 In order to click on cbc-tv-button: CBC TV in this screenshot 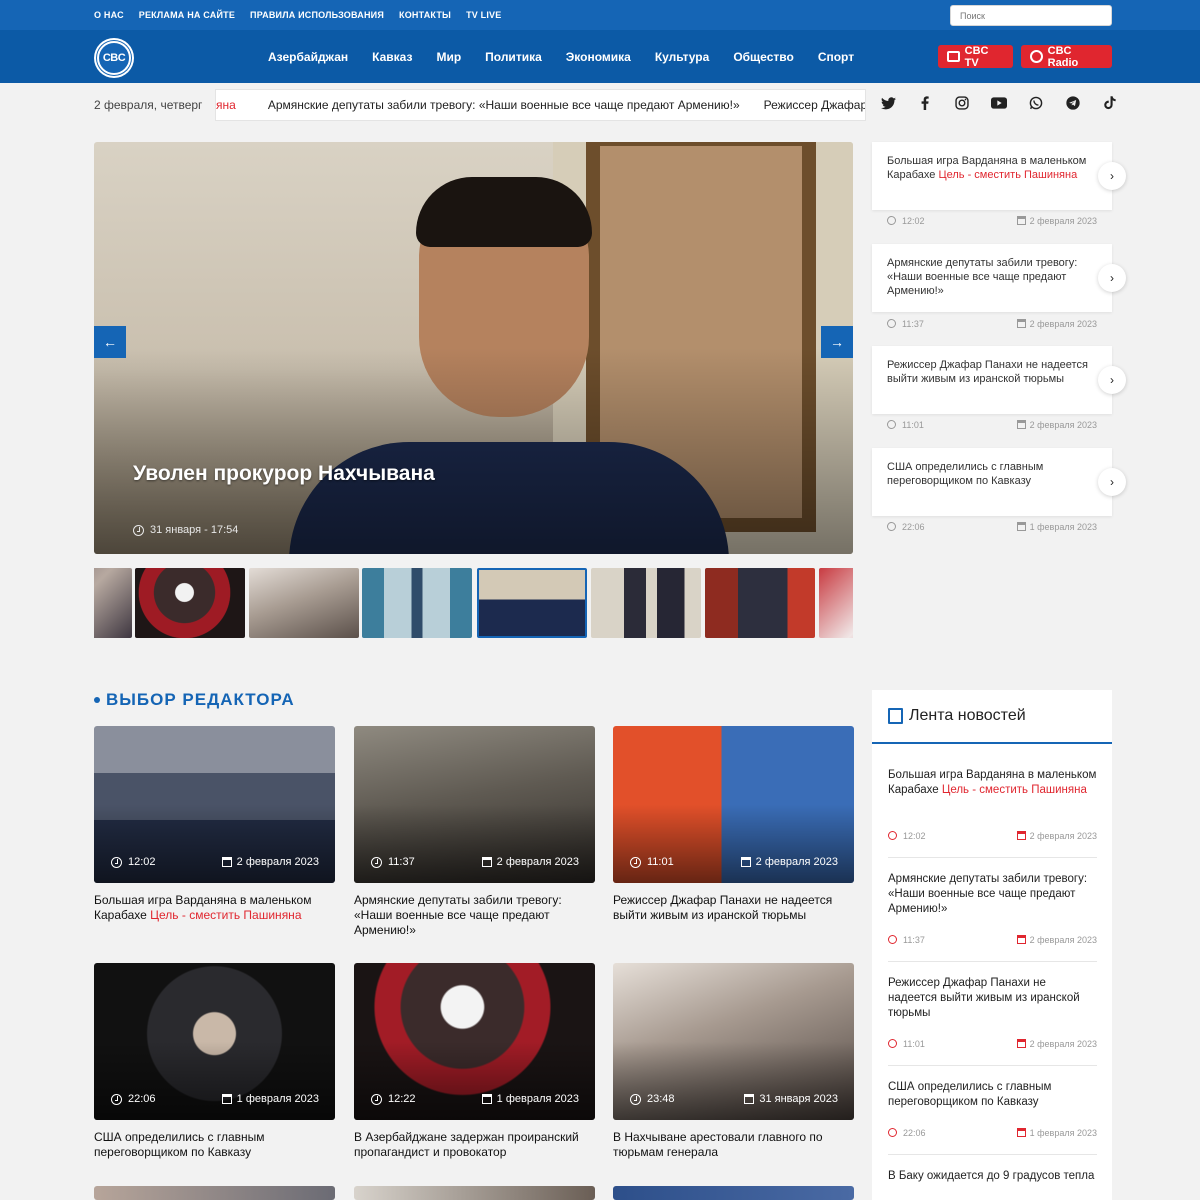, I will do `click(975, 57)`.